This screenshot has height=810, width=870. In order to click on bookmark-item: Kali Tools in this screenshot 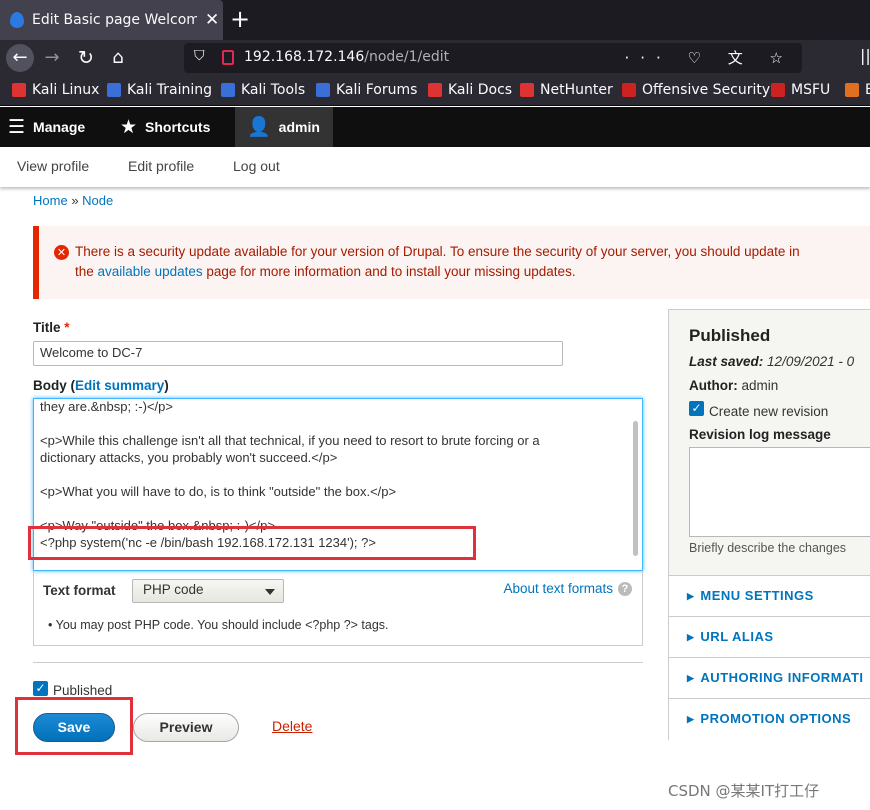, I will do `click(263, 90)`.